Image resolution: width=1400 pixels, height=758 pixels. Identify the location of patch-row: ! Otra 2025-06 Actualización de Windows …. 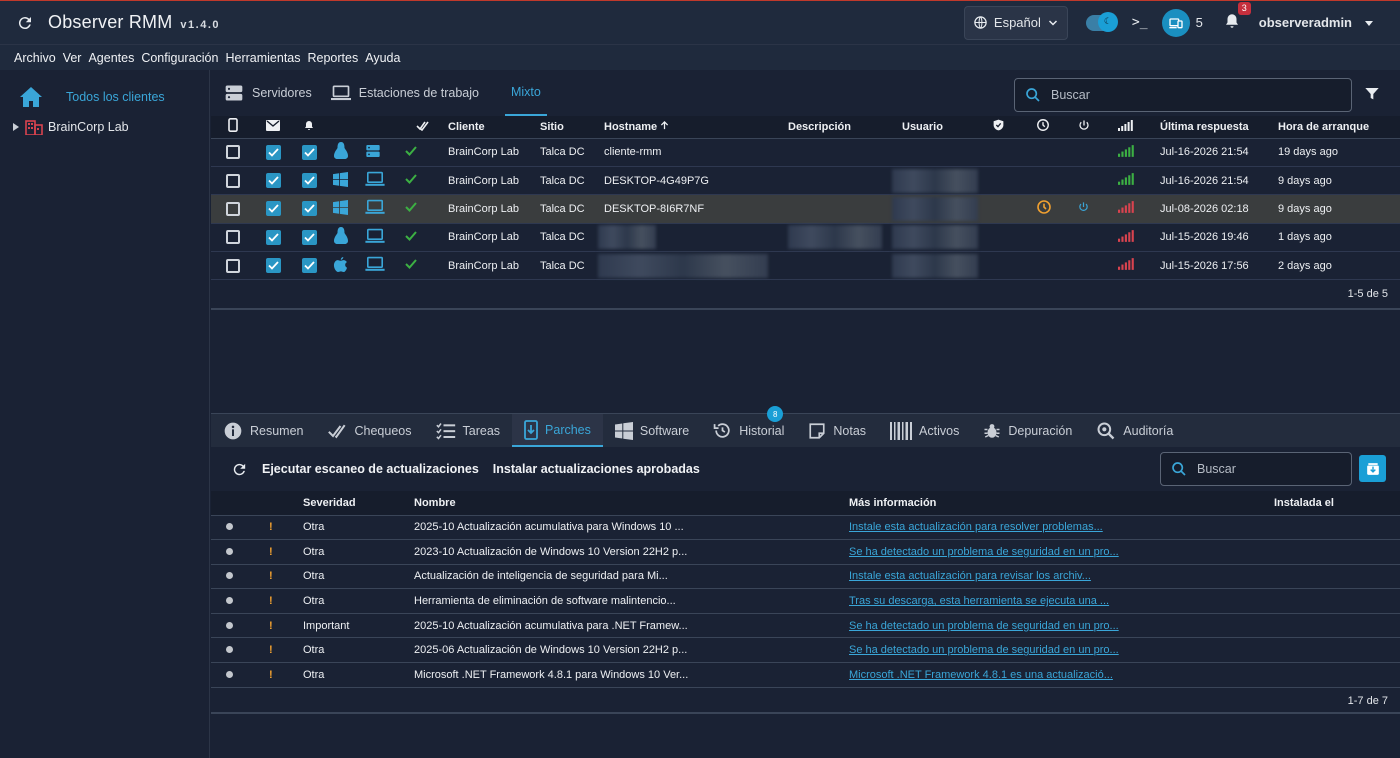
(805, 650).